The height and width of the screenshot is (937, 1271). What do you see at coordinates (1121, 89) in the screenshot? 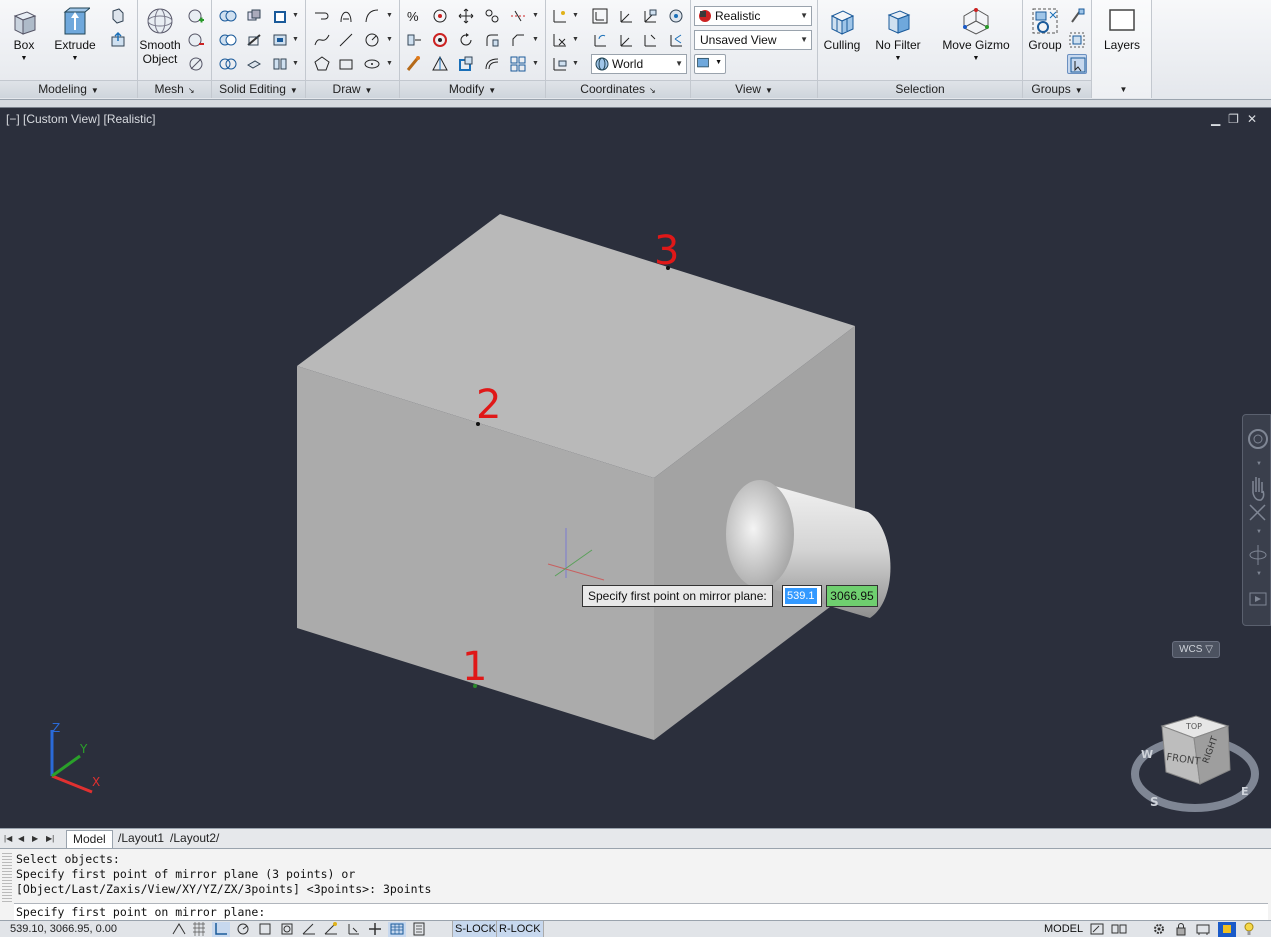
I see `layers-panel-expand: ▼` at bounding box center [1121, 89].